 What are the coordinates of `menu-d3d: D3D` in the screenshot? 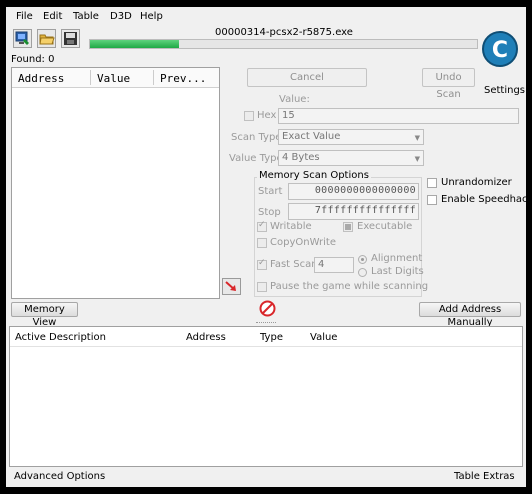 It's located at (121, 16).